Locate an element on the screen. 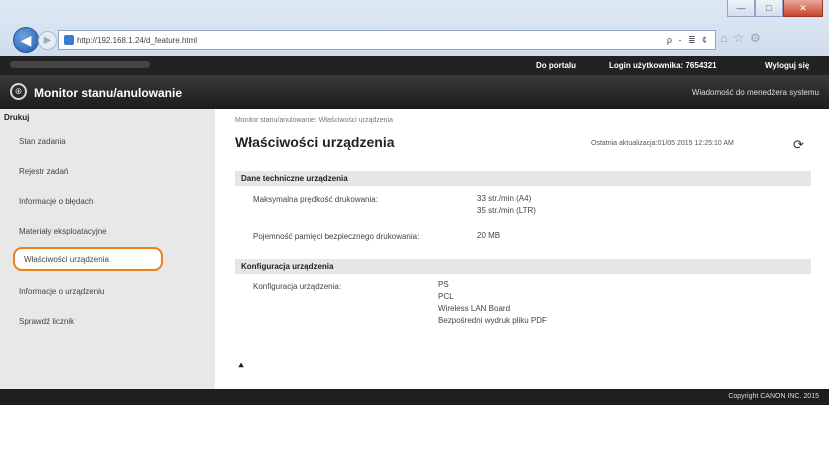 The width and height of the screenshot is (829, 471). gear-icon: ⚙ is located at coordinates (755, 38).